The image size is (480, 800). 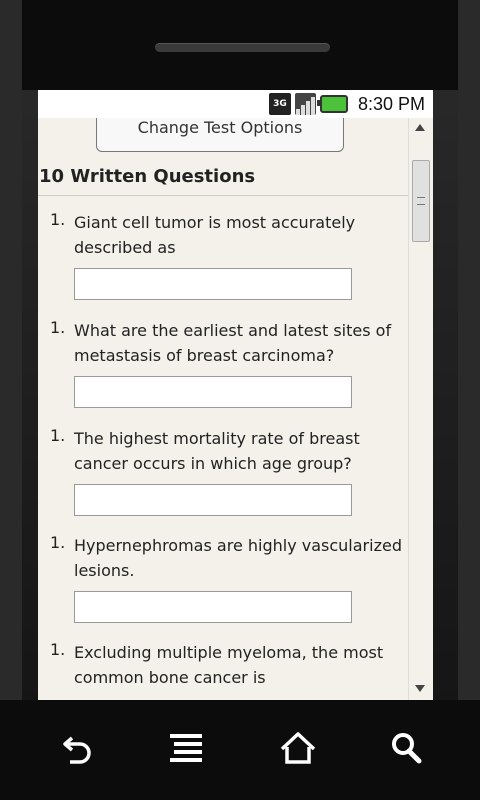 I want to click on home-button, so click(x=298, y=748).